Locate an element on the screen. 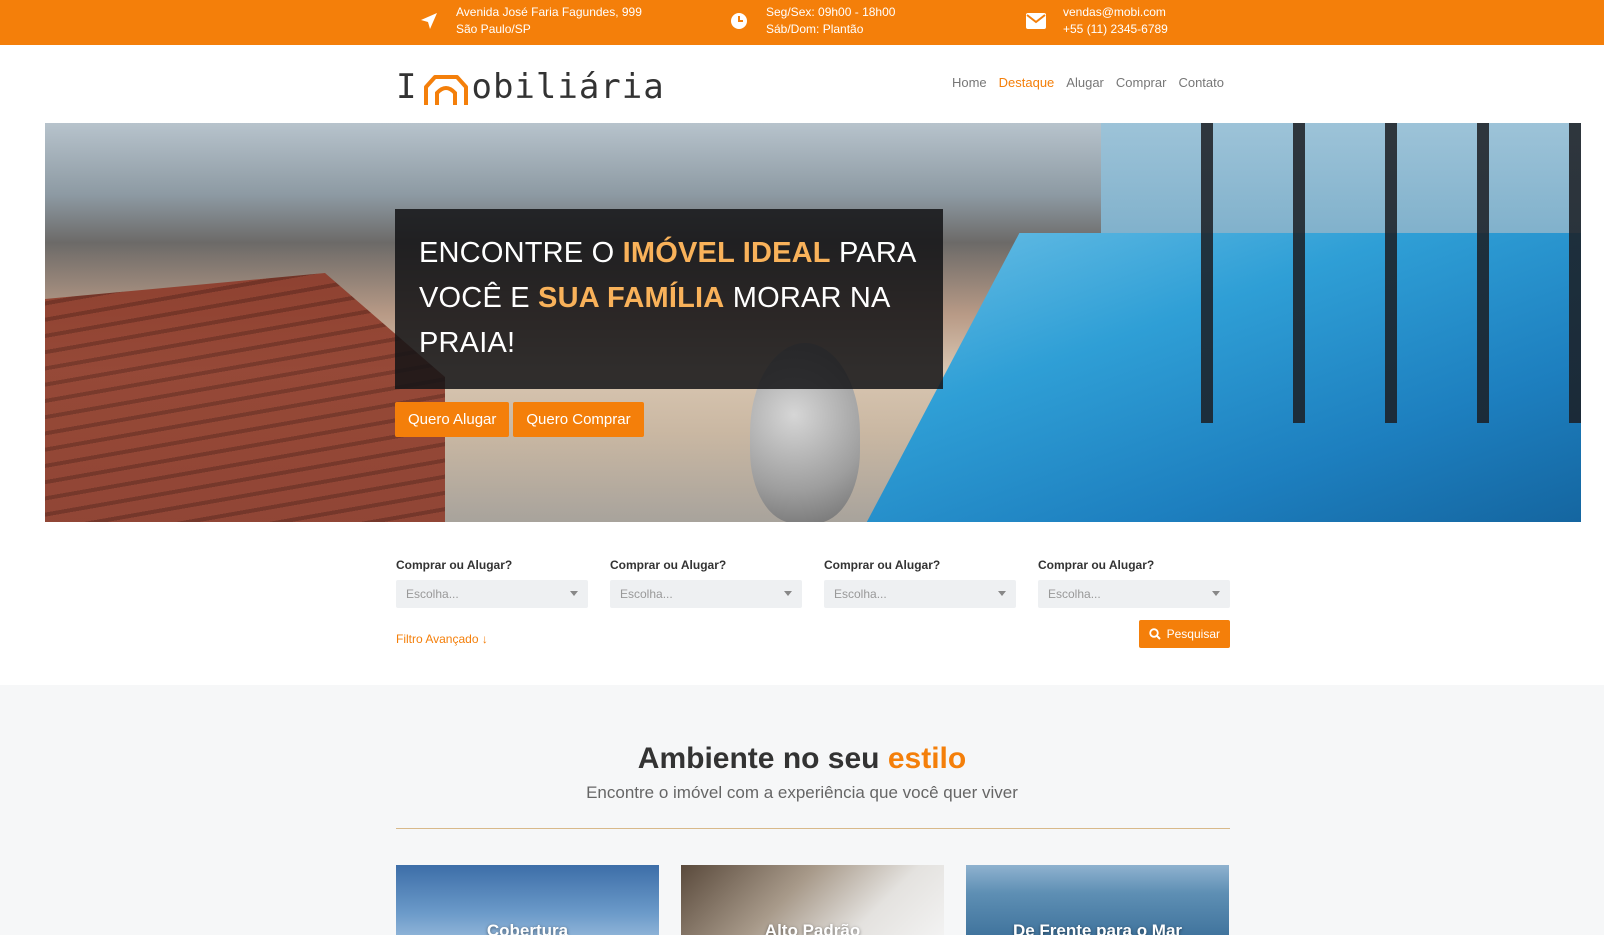 The width and height of the screenshot is (1604, 935). address-line-1: Avenida José Faria Fagundes, 999 is located at coordinates (549, 12).